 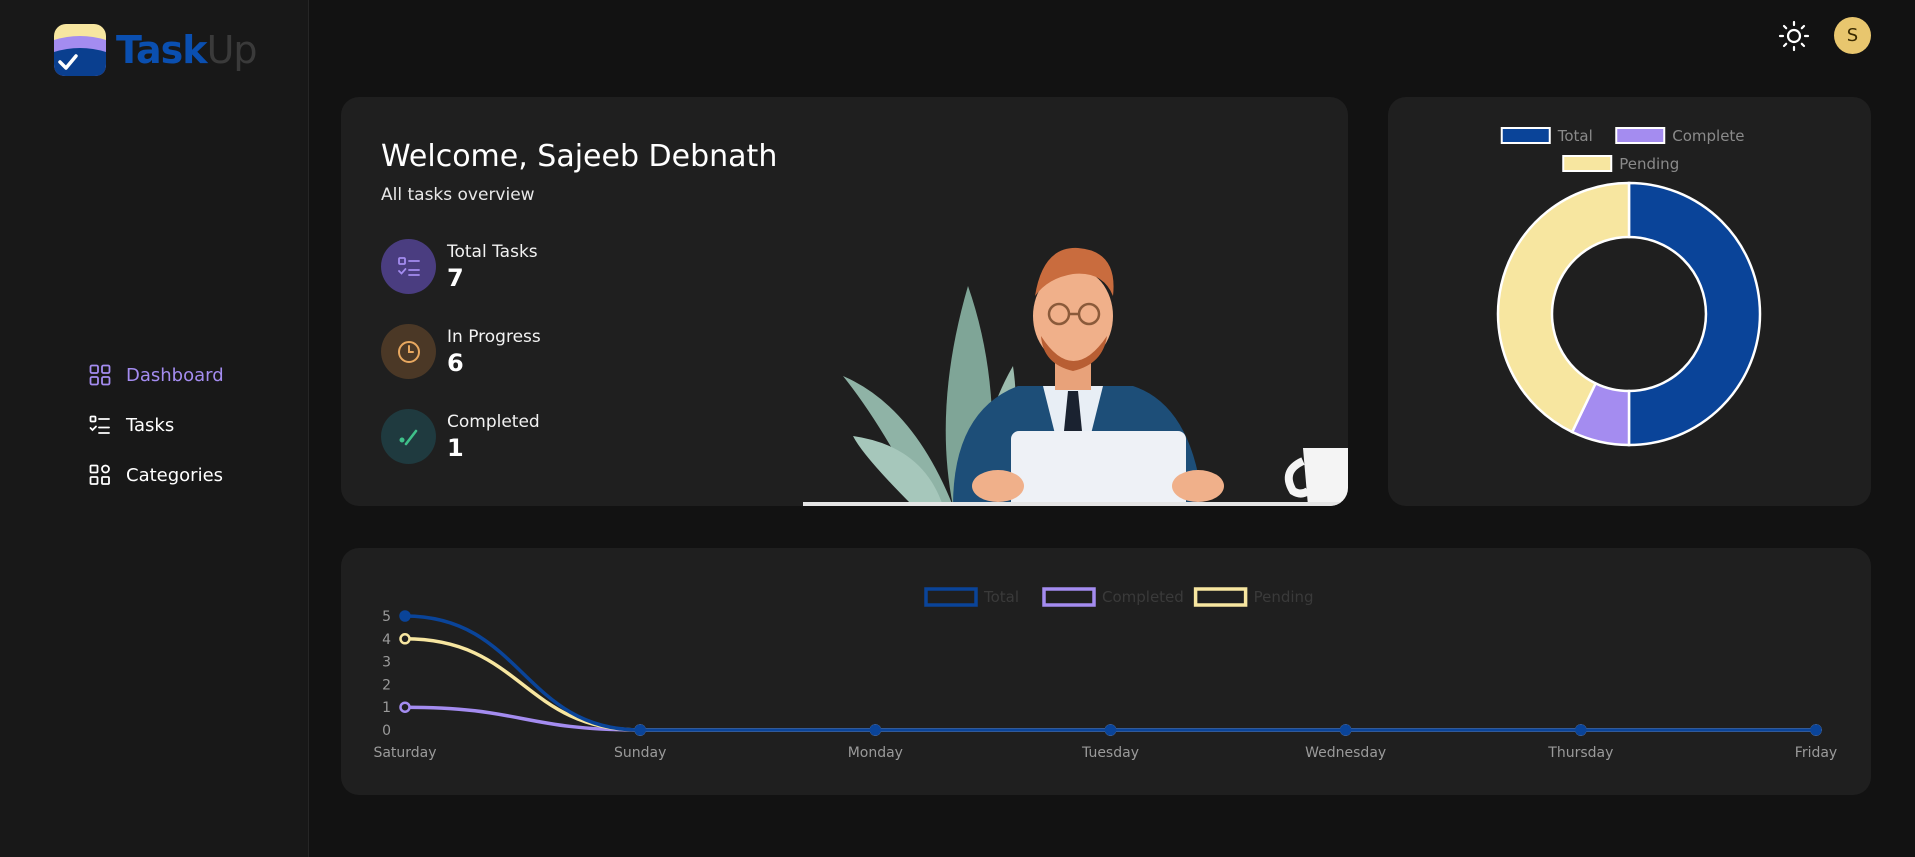 What do you see at coordinates (458, 195) in the screenshot?
I see `welcome-subtitle: All tasks overview` at bounding box center [458, 195].